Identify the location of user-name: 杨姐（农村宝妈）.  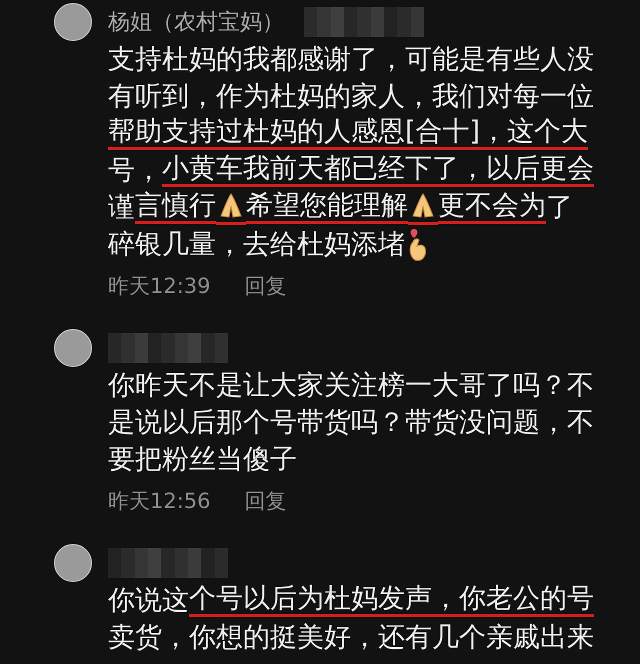
(196, 22).